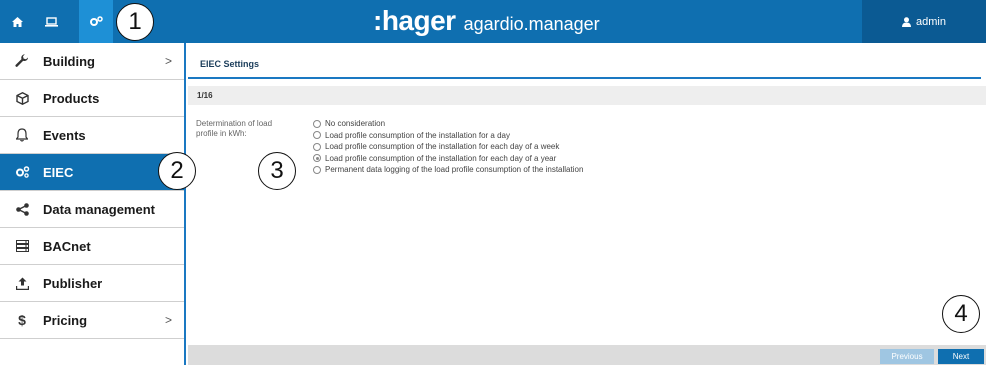 This screenshot has width=986, height=365. What do you see at coordinates (64, 135) in the screenshot?
I see `sidebar-item-label: Events` at bounding box center [64, 135].